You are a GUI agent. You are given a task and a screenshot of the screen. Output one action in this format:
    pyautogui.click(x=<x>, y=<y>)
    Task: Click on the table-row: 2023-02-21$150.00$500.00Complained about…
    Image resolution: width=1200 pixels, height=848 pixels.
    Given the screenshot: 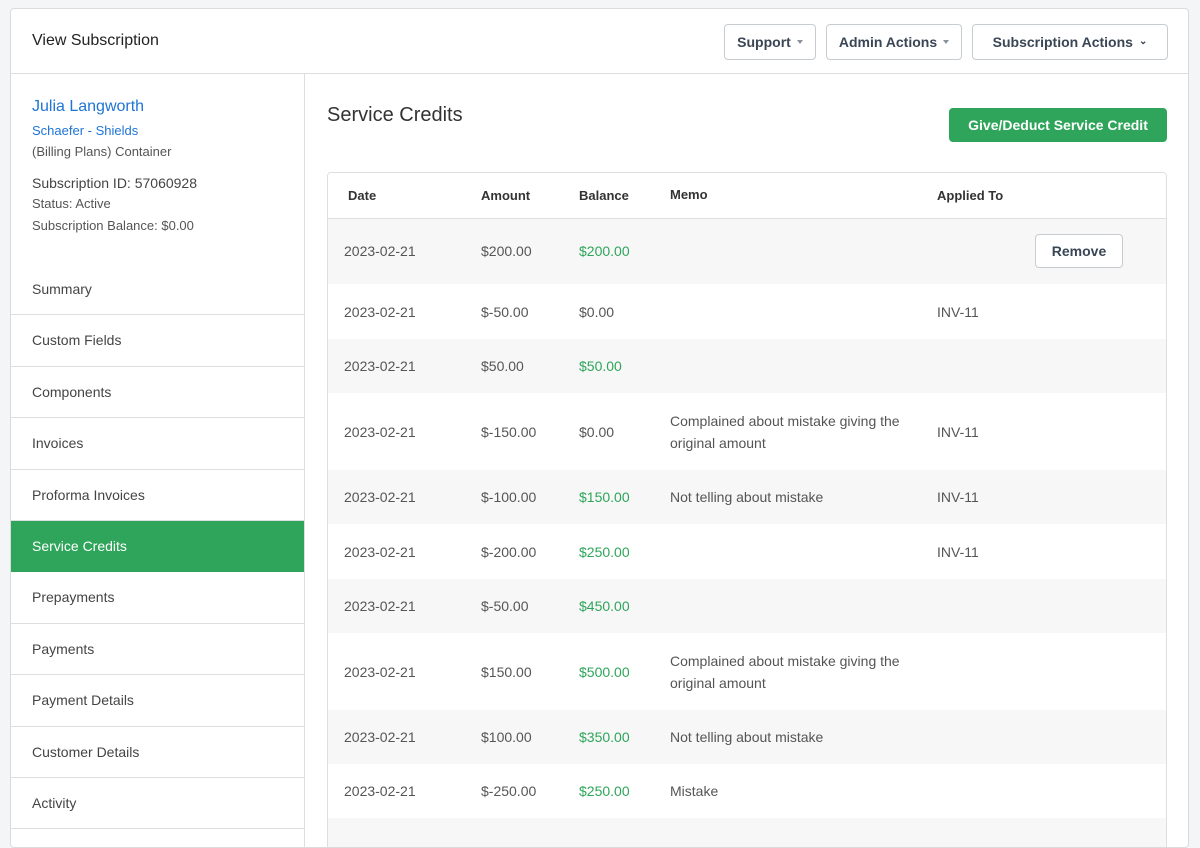 What is the action you would take?
    pyautogui.click(x=747, y=671)
    